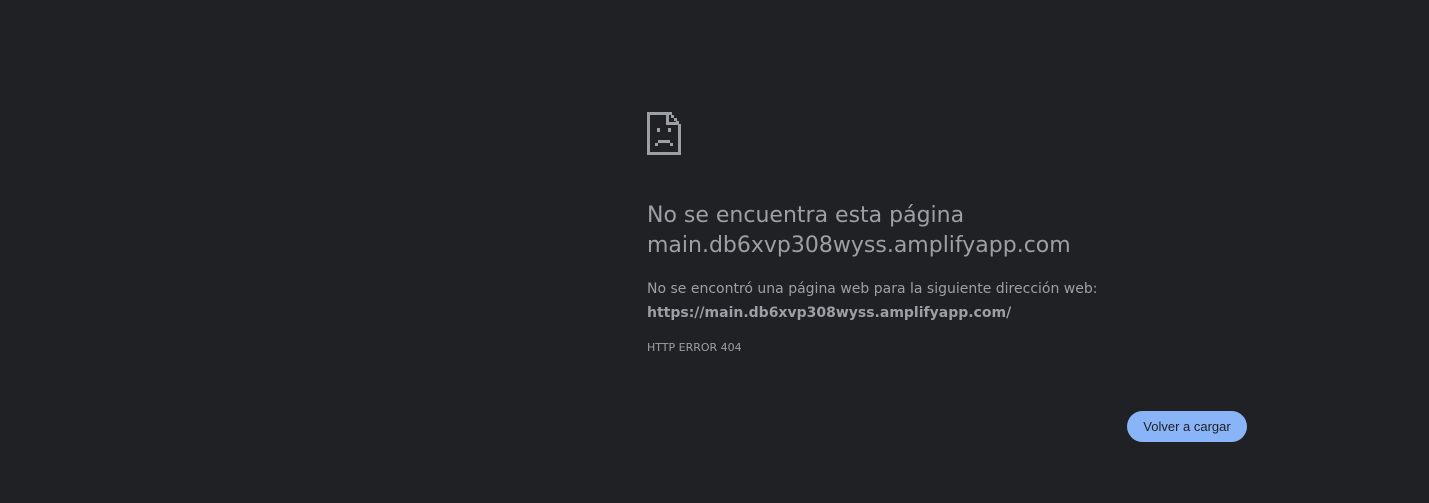 This screenshot has height=503, width=1429. I want to click on sad-document-icon, so click(664, 133).